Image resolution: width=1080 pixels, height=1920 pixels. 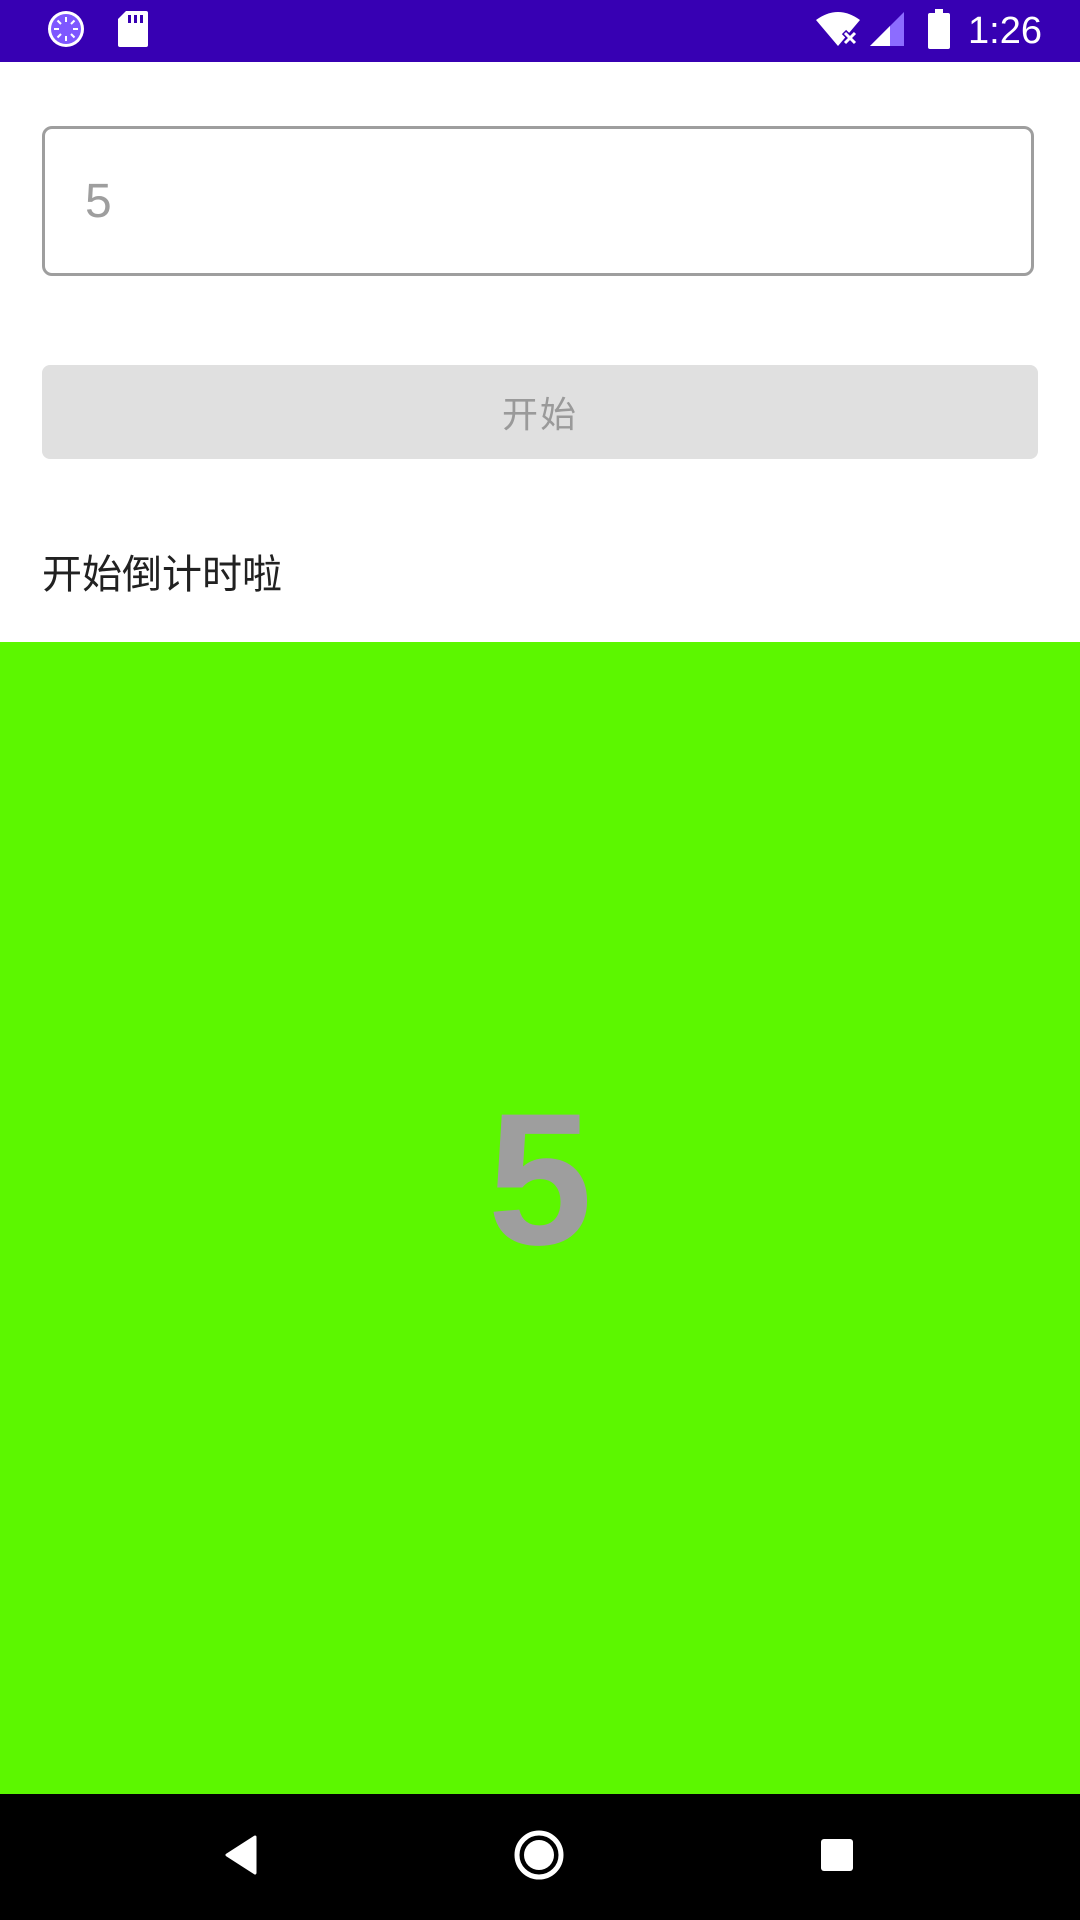 I want to click on signal-icon, so click(x=887, y=31).